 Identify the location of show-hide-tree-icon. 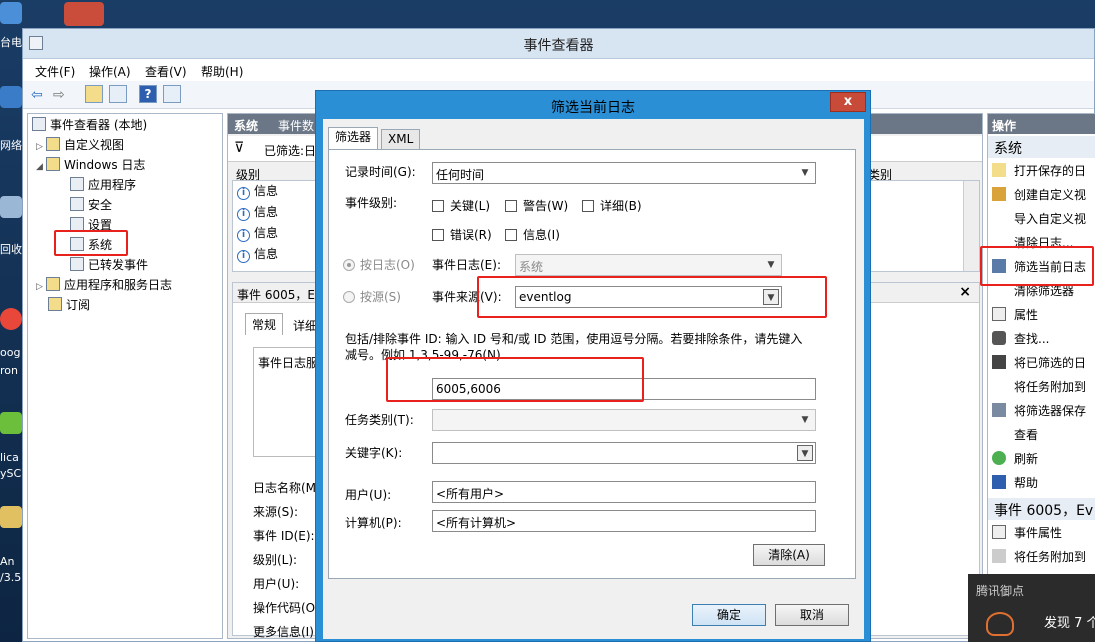
(118, 94).